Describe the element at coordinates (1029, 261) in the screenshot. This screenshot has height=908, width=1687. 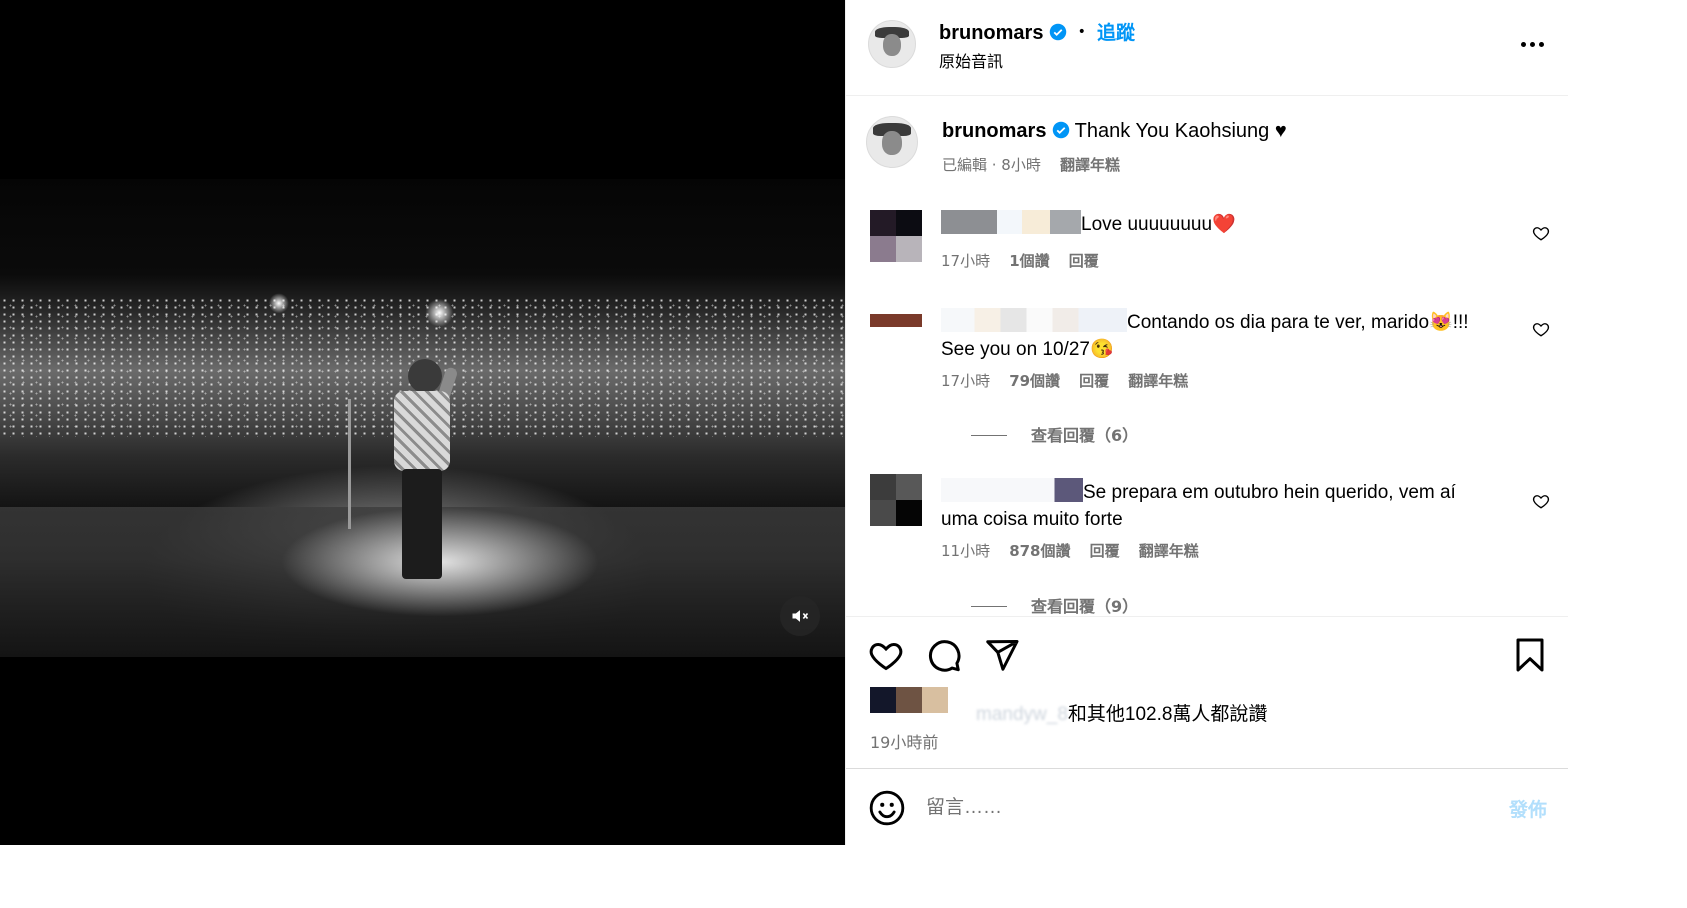
I see `comment-like-count: 1個讚` at that location.